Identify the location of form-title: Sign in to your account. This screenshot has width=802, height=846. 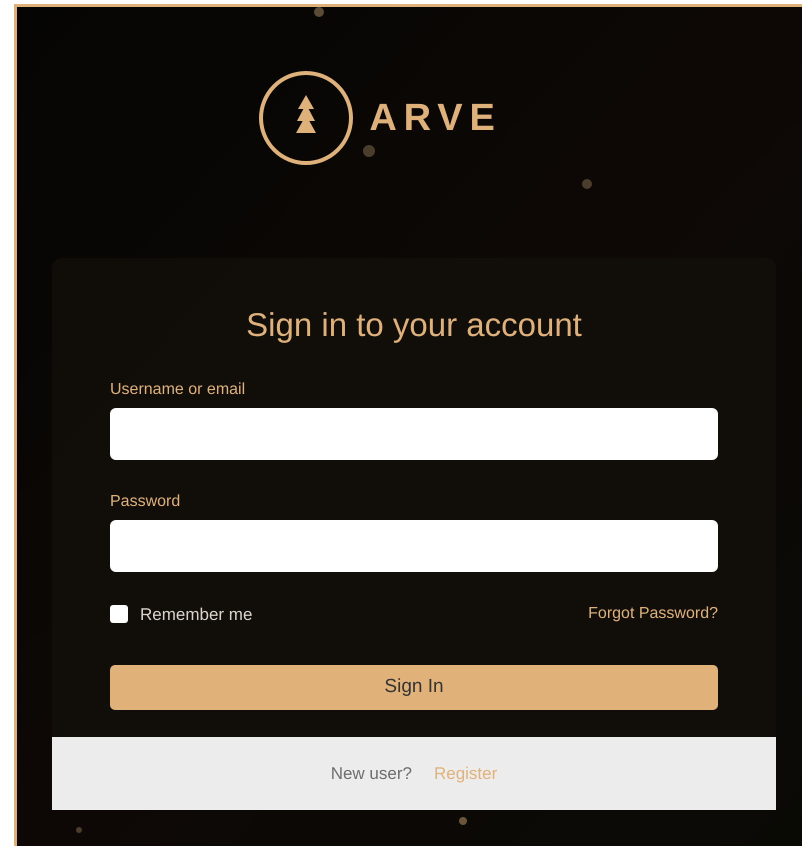
(414, 325).